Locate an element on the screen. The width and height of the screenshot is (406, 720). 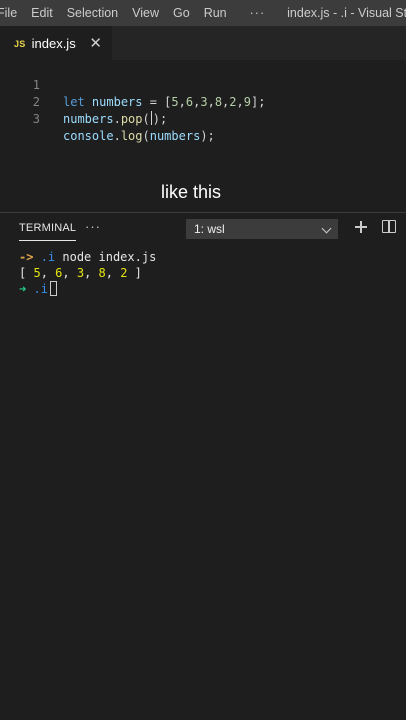
code-text: console.log(numbers); is located at coordinates (139, 136).